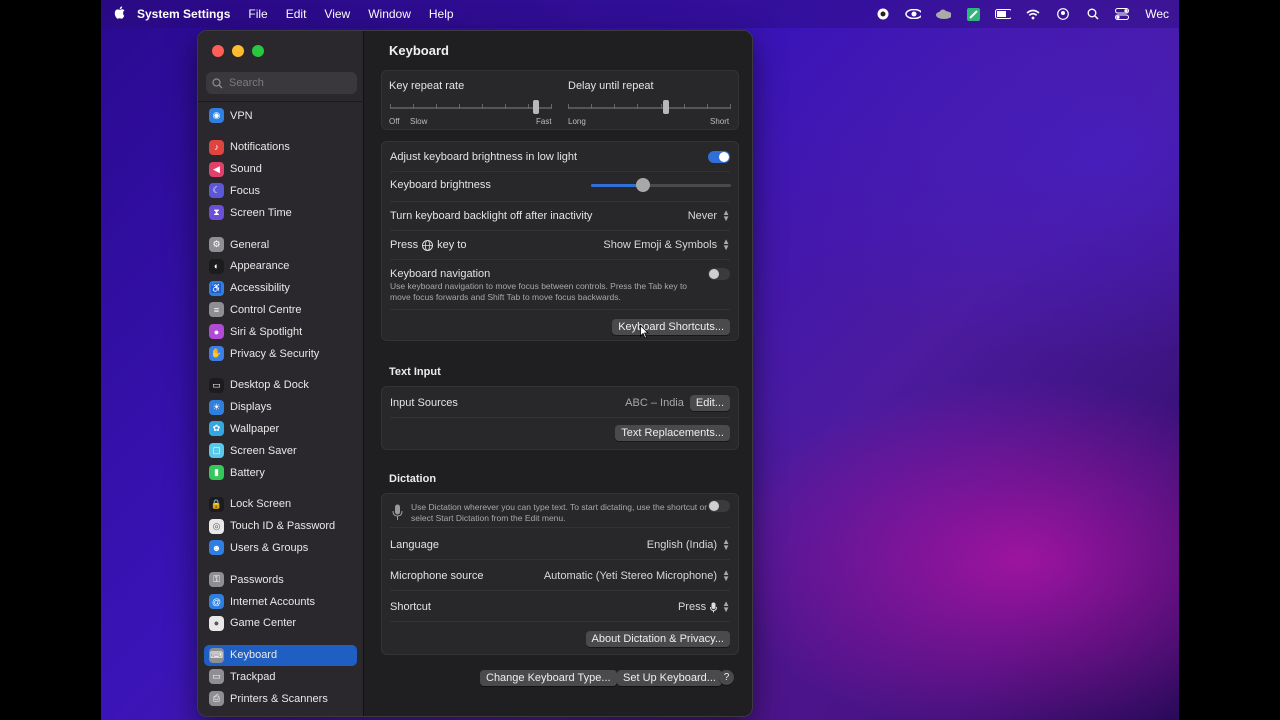 This screenshot has height=720, width=1280. I want to click on record-icon, so click(883, 14).